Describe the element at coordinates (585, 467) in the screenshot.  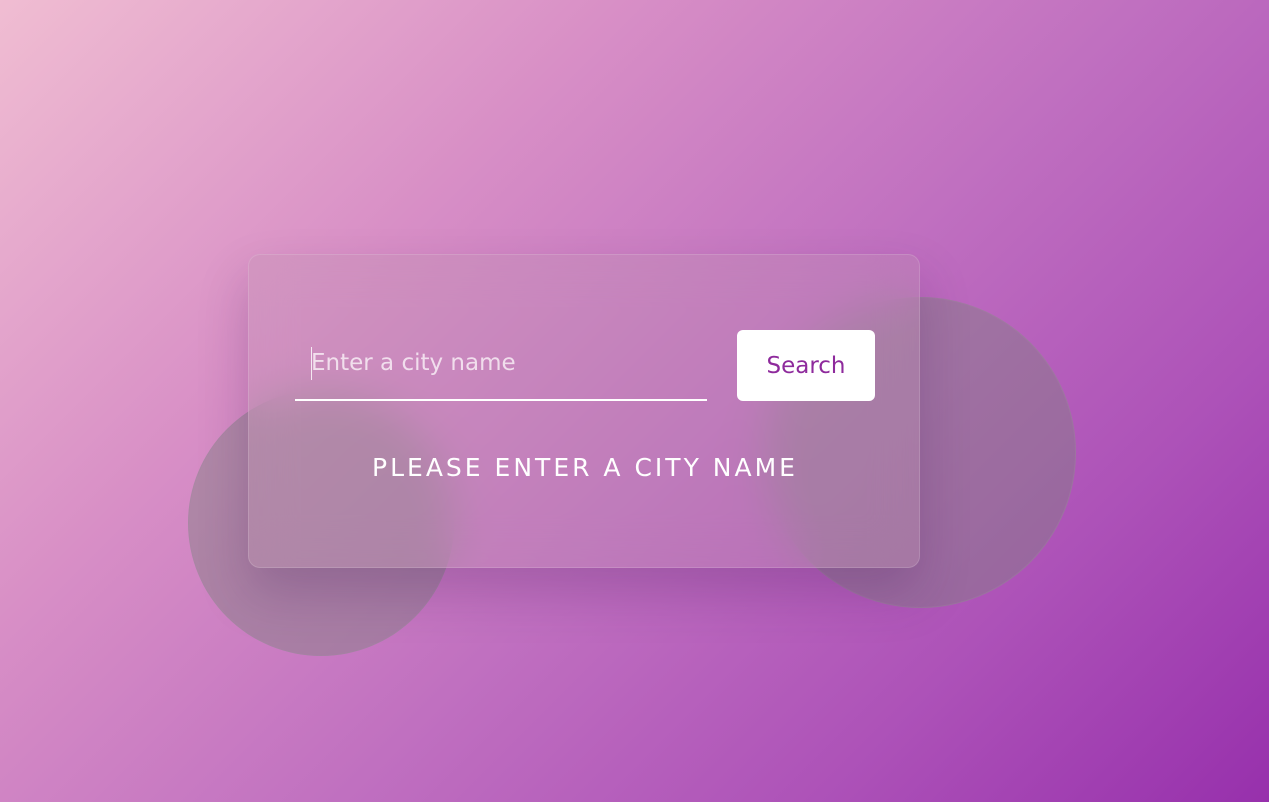
I see `status-message: PLEASE ENTER A CITY NAME` at that location.